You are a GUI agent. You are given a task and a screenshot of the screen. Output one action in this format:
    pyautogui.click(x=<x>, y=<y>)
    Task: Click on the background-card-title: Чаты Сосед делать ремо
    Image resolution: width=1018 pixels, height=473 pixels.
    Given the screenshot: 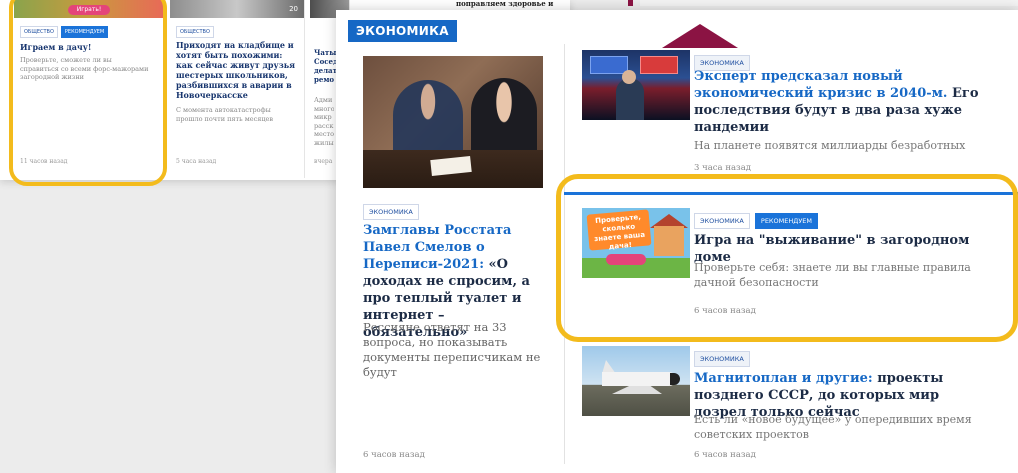 What is the action you would take?
    pyautogui.click(x=325, y=66)
    